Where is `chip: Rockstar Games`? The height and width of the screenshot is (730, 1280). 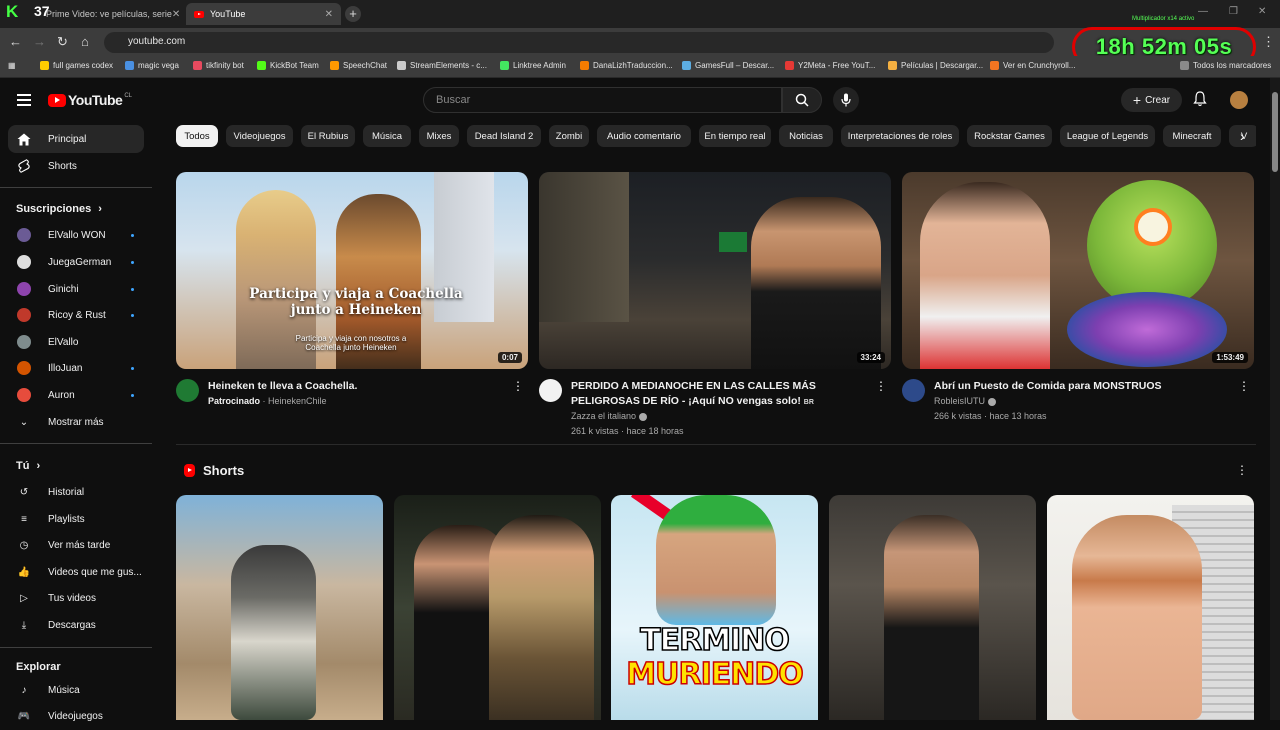
chip: Rockstar Games is located at coordinates (1009, 136).